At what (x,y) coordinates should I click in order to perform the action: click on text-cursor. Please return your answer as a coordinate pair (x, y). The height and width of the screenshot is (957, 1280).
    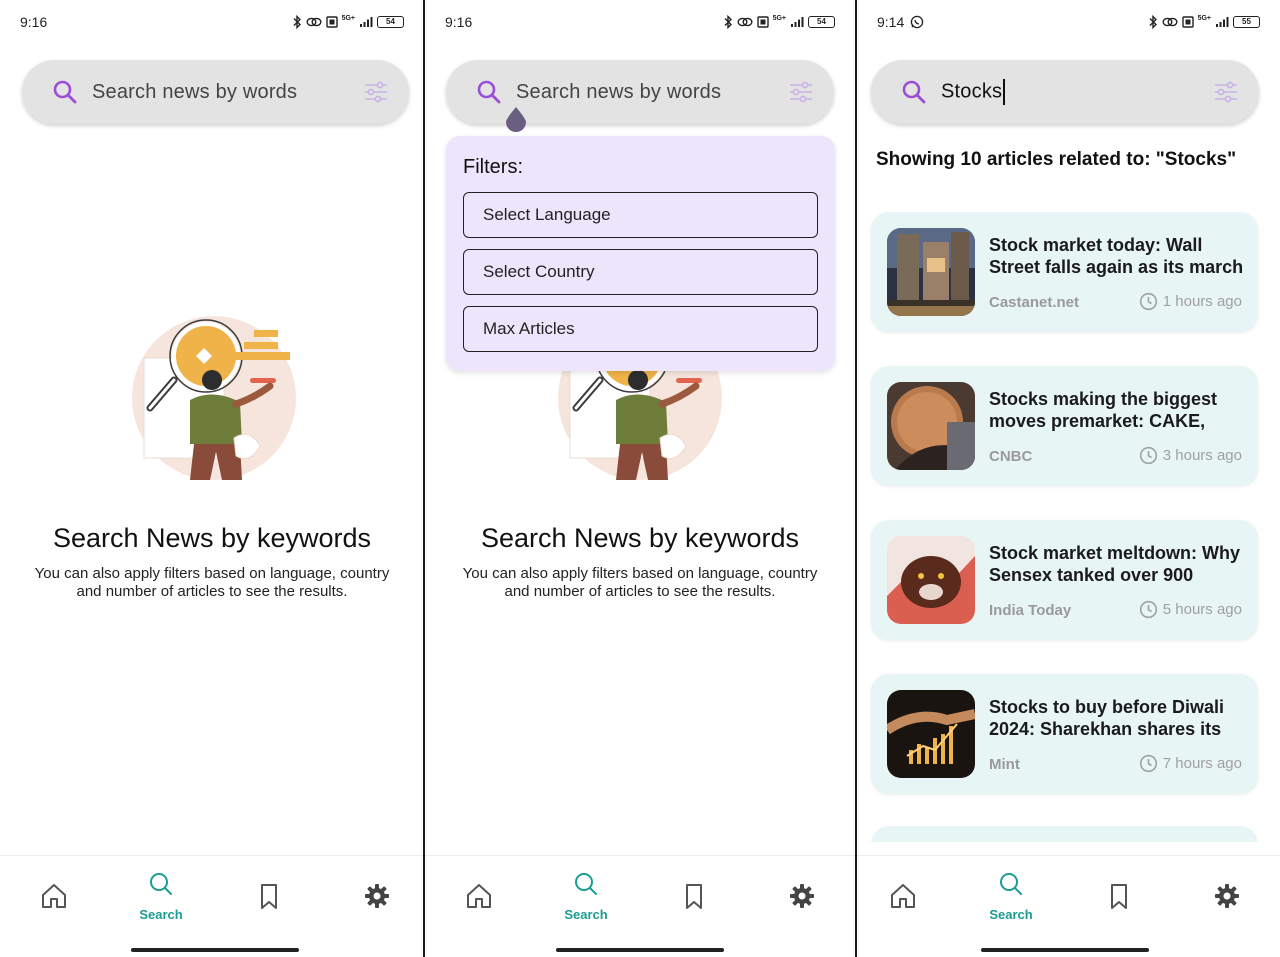
    Looking at the image, I should click on (1004, 92).